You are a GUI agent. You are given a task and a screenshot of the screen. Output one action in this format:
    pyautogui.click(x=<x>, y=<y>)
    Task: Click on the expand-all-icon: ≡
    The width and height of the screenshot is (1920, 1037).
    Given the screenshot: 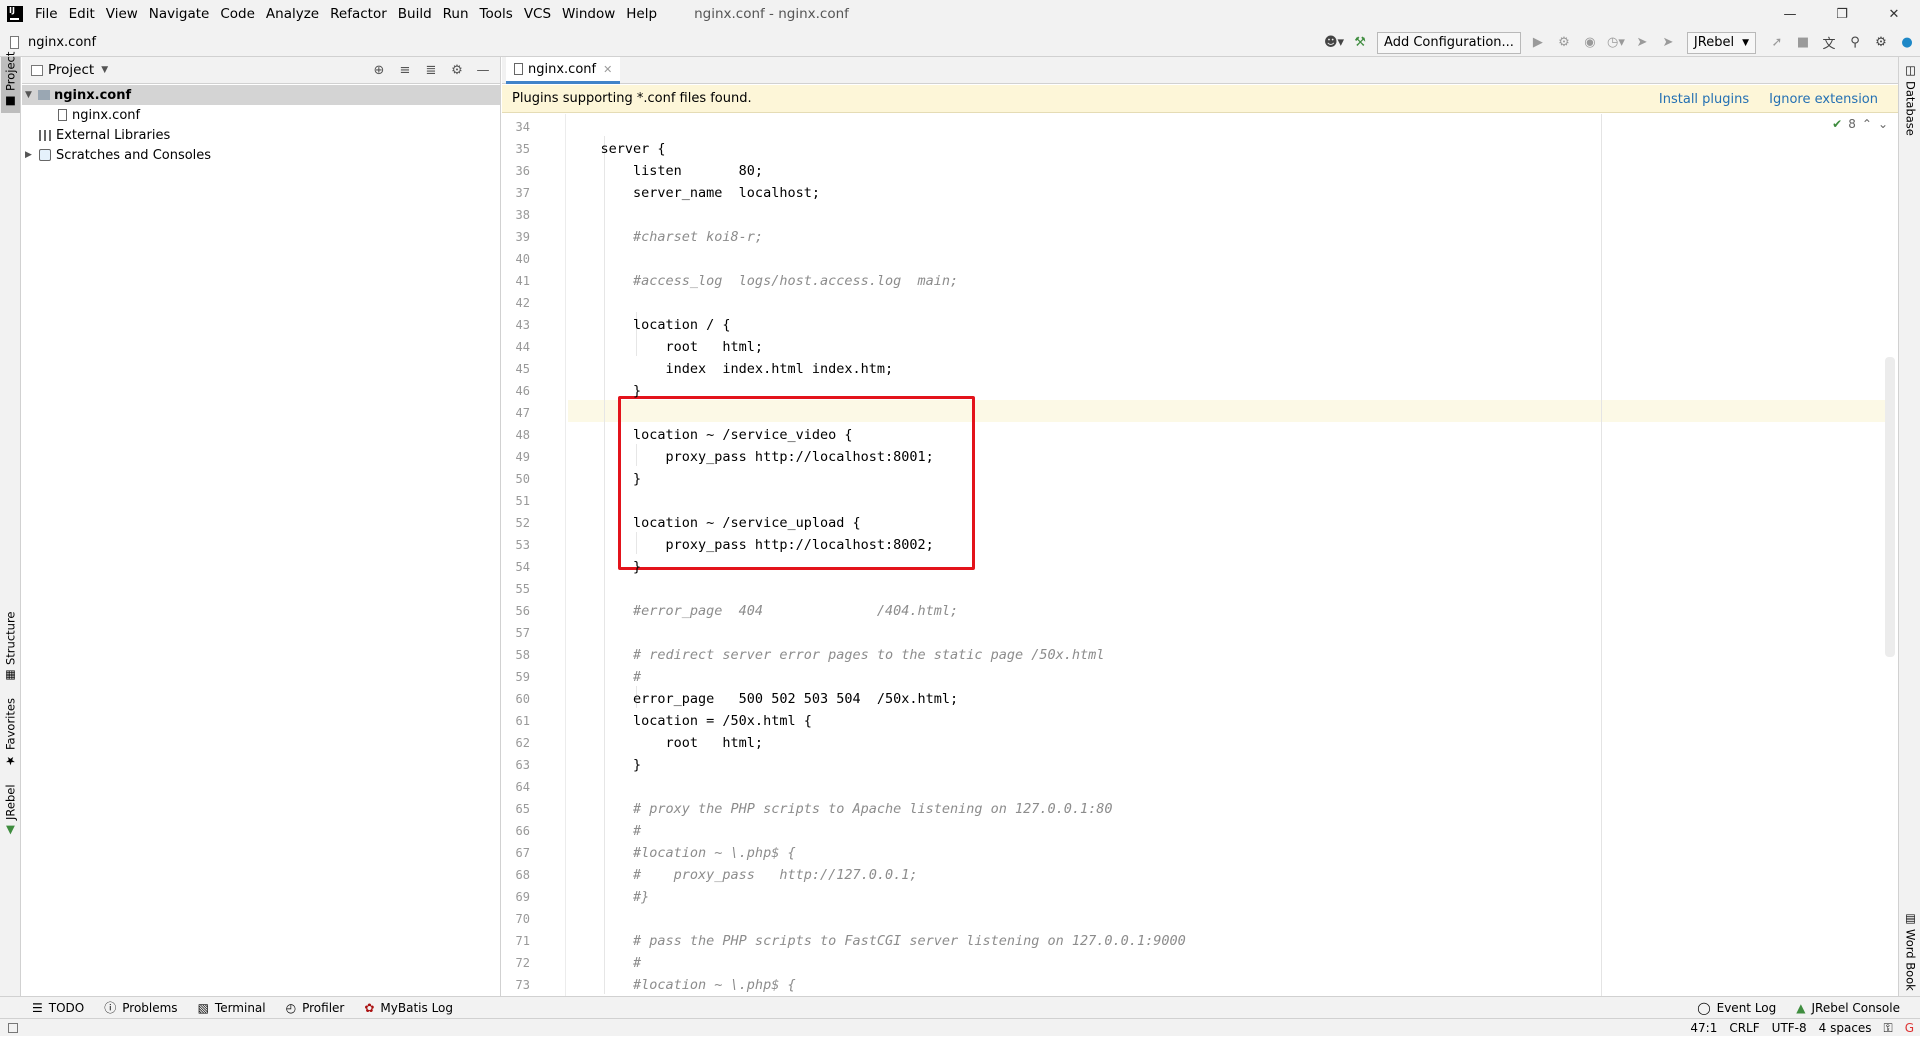 What is the action you would take?
    pyautogui.click(x=405, y=70)
    